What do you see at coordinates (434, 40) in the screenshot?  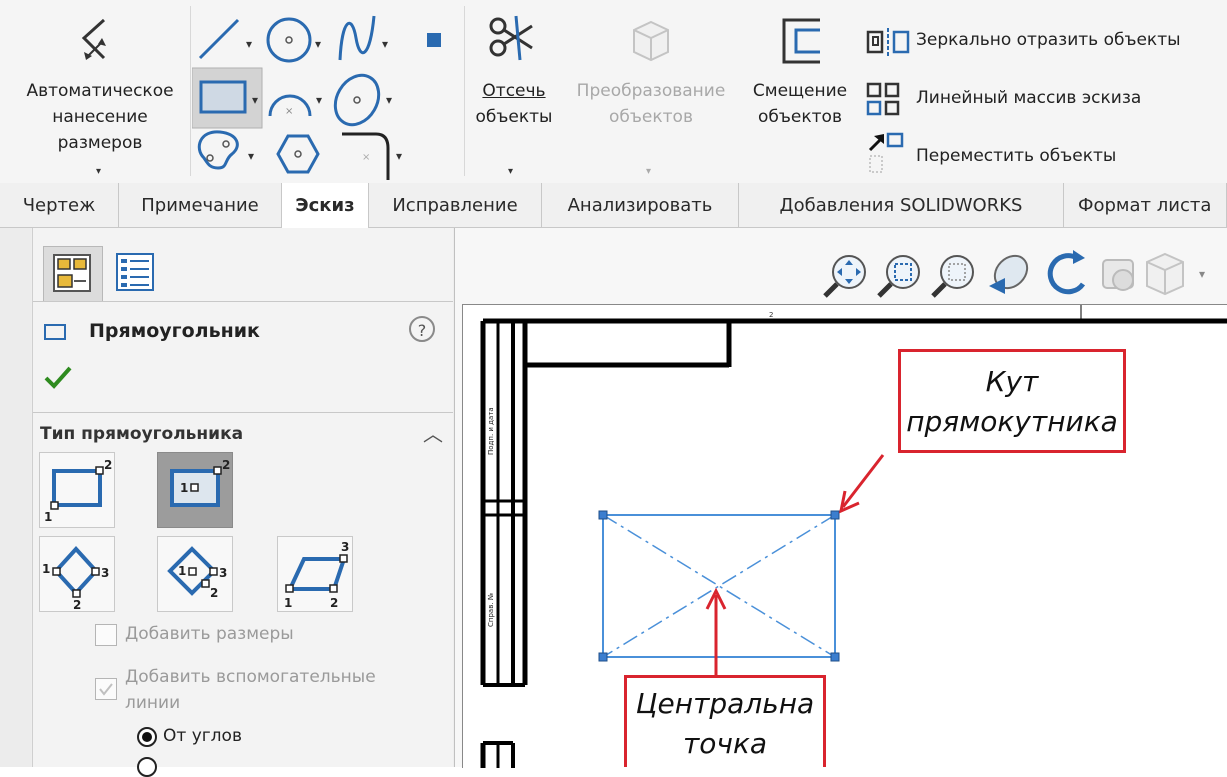 I see `point-icon` at bounding box center [434, 40].